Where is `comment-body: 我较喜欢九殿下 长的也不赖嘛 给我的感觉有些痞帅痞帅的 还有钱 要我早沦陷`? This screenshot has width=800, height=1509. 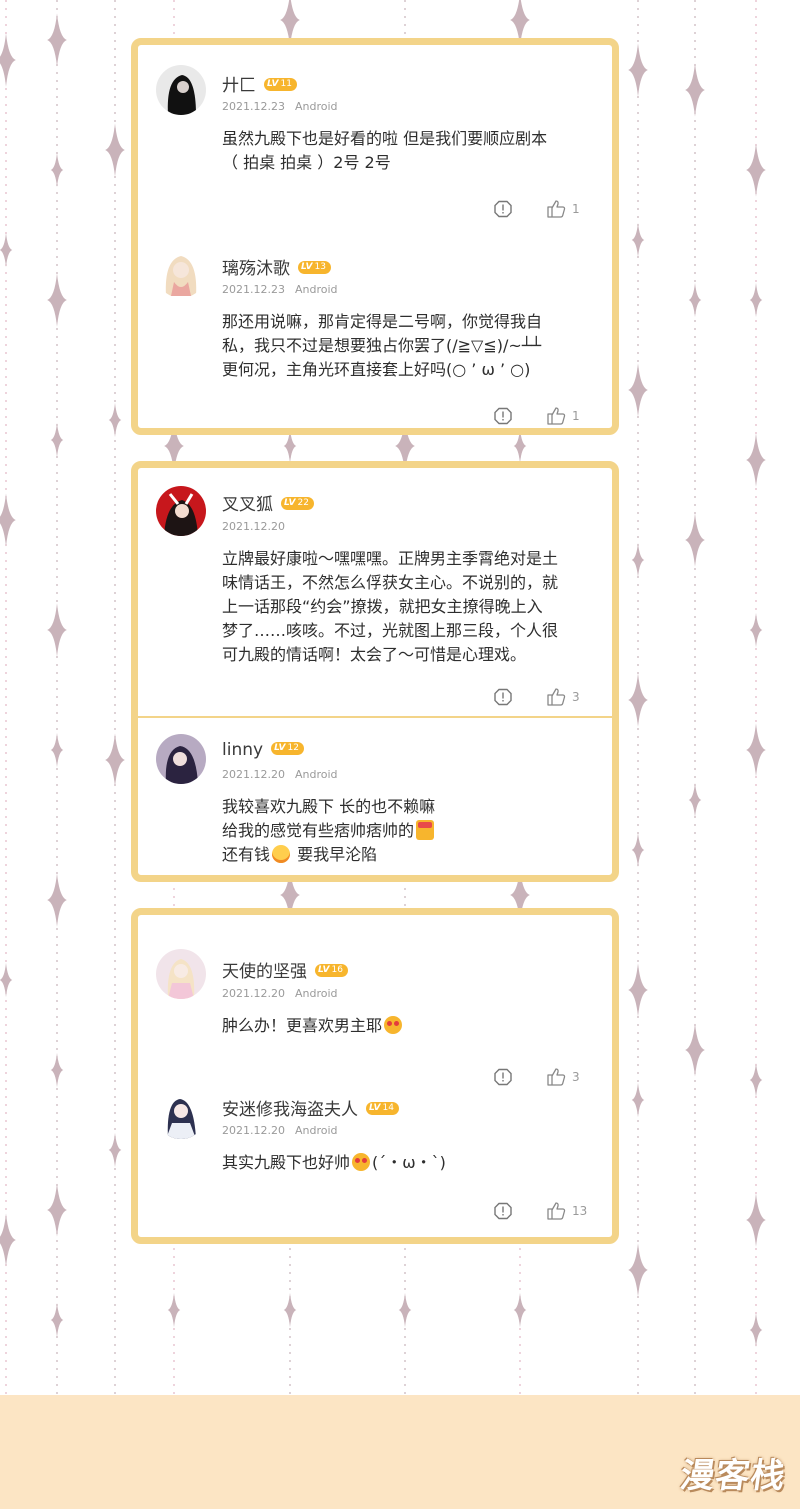 comment-body: 我较喜欢九殿下 长的也不赖嘛 给我的感觉有些痞帅痞帅的 还有钱 要我早沦陷 is located at coordinates (329, 830).